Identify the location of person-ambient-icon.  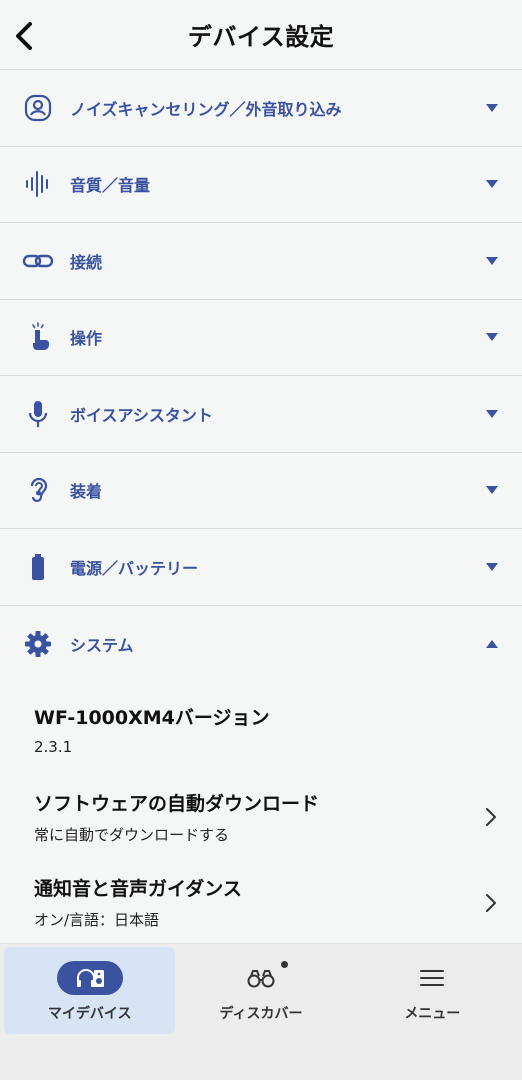
(38, 108).